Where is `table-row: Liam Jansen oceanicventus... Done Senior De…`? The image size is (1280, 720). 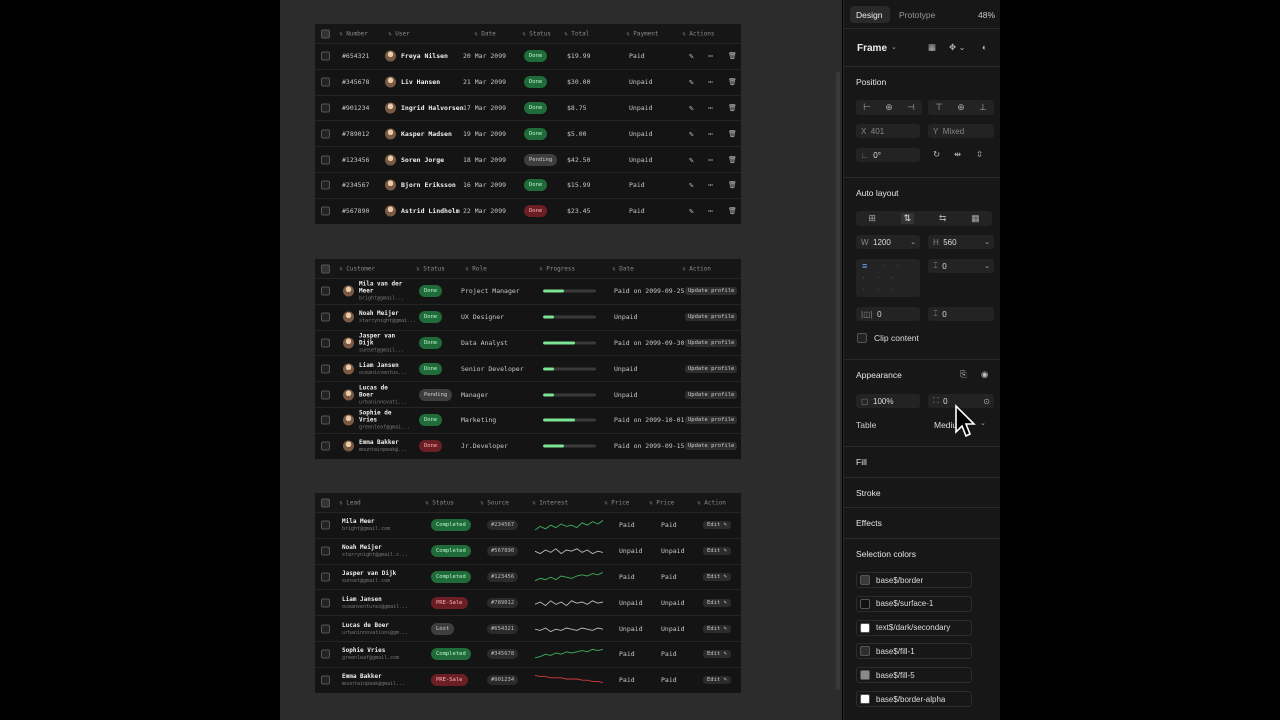 table-row: Liam Jansen oceanicventus... Done Senior De… is located at coordinates (528, 368).